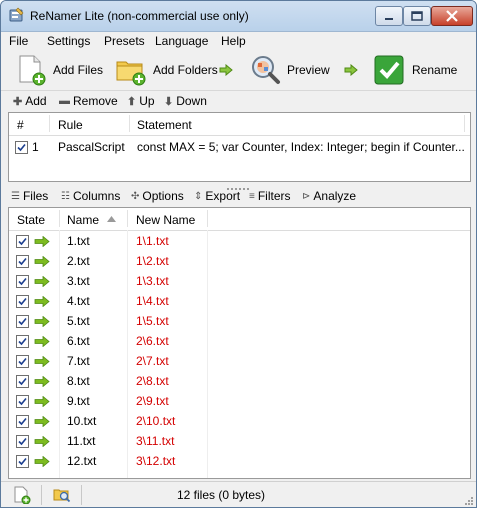  I want to click on file-row: 6.txt 2\6.txt, so click(239, 341).